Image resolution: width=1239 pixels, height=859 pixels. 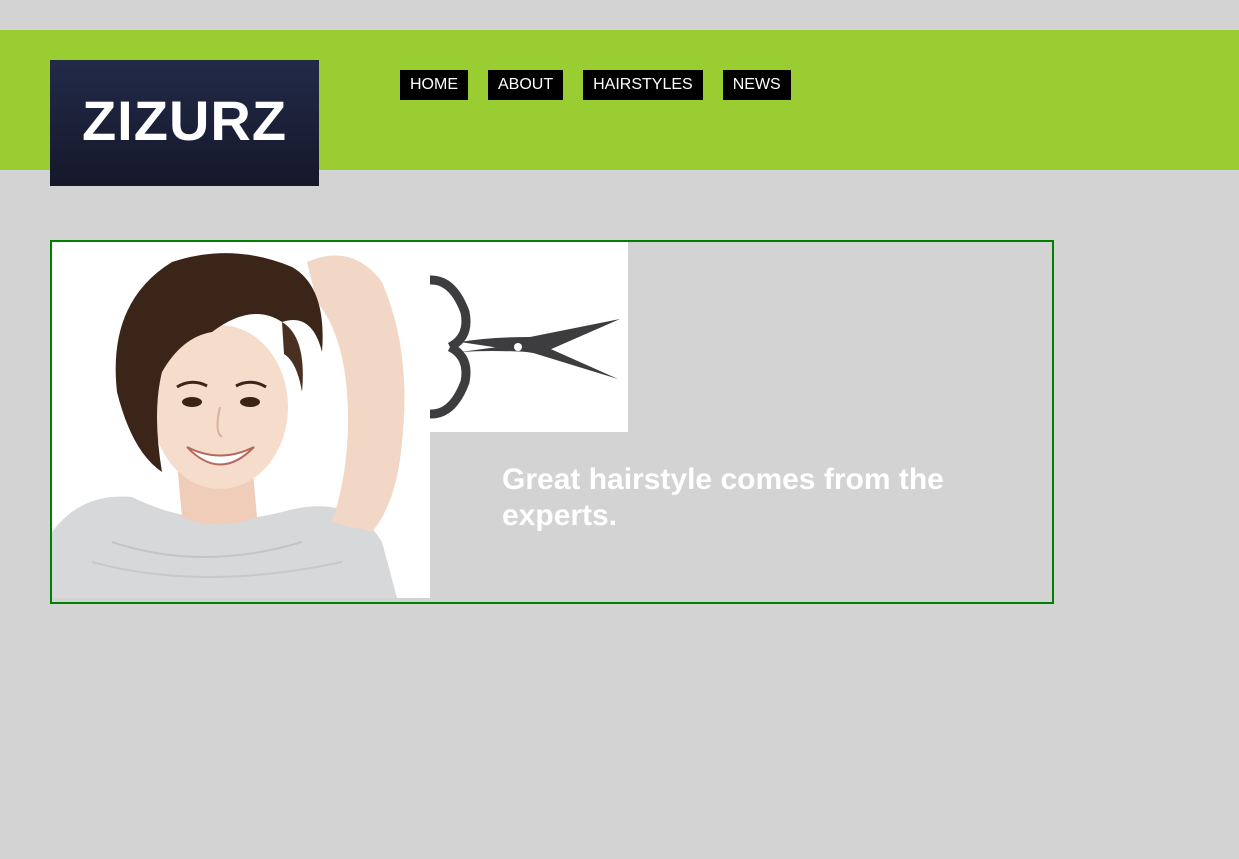 I want to click on banner-tagline: Great hairstyle comes from the experts., so click(x=723, y=497).